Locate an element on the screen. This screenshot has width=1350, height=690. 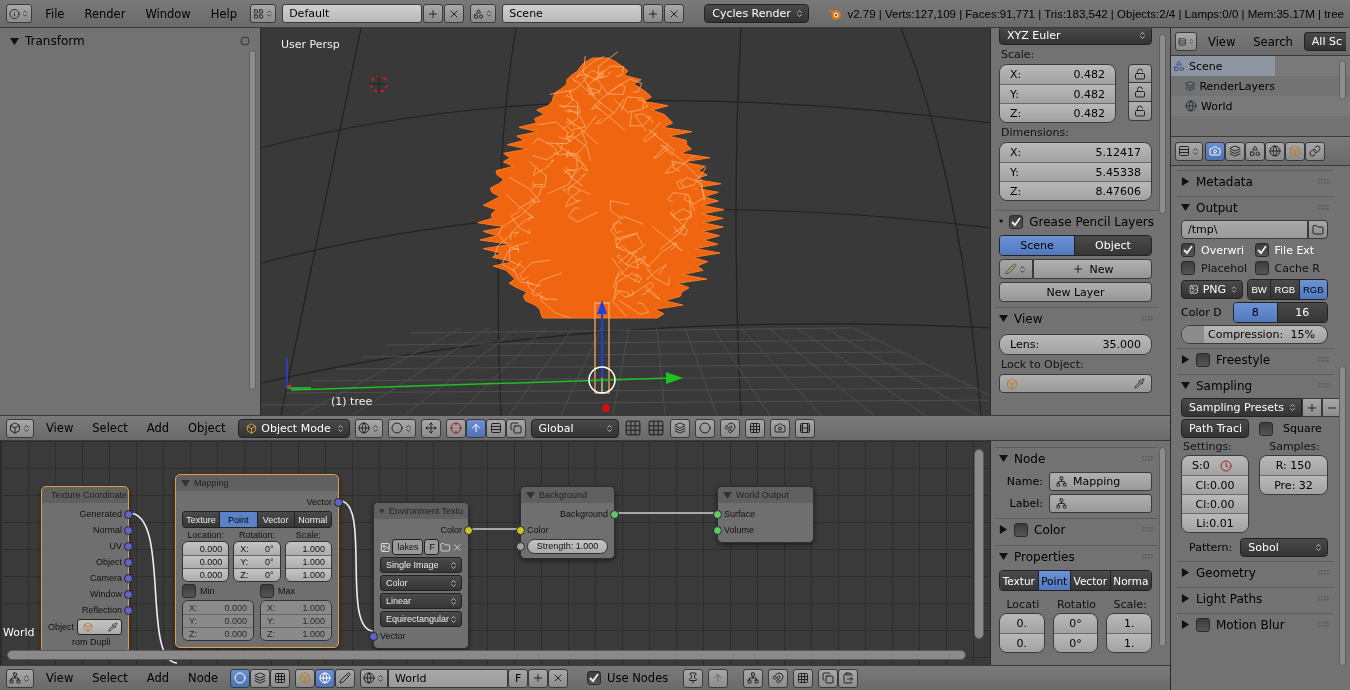
unlock-icon is located at coordinates (1140, 73).